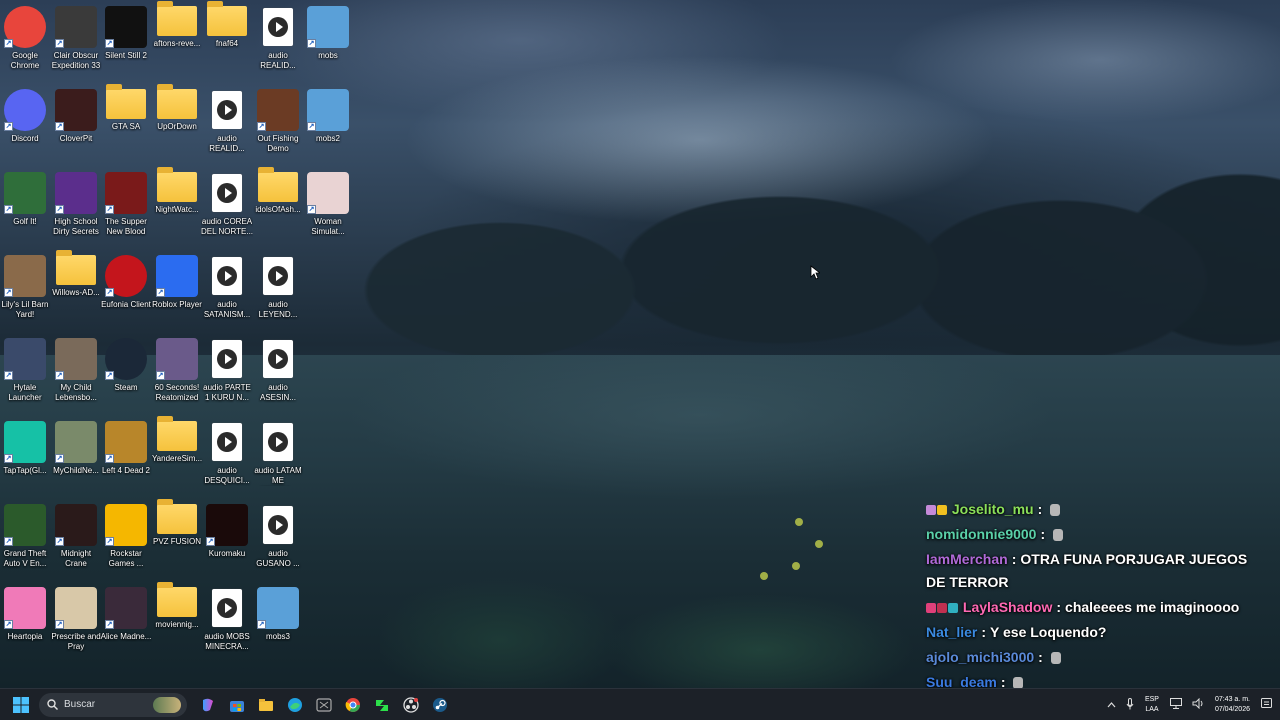 The width and height of the screenshot is (1280, 720). Describe the element at coordinates (25, 110) in the screenshot. I see `discord-icon: ↗` at that location.